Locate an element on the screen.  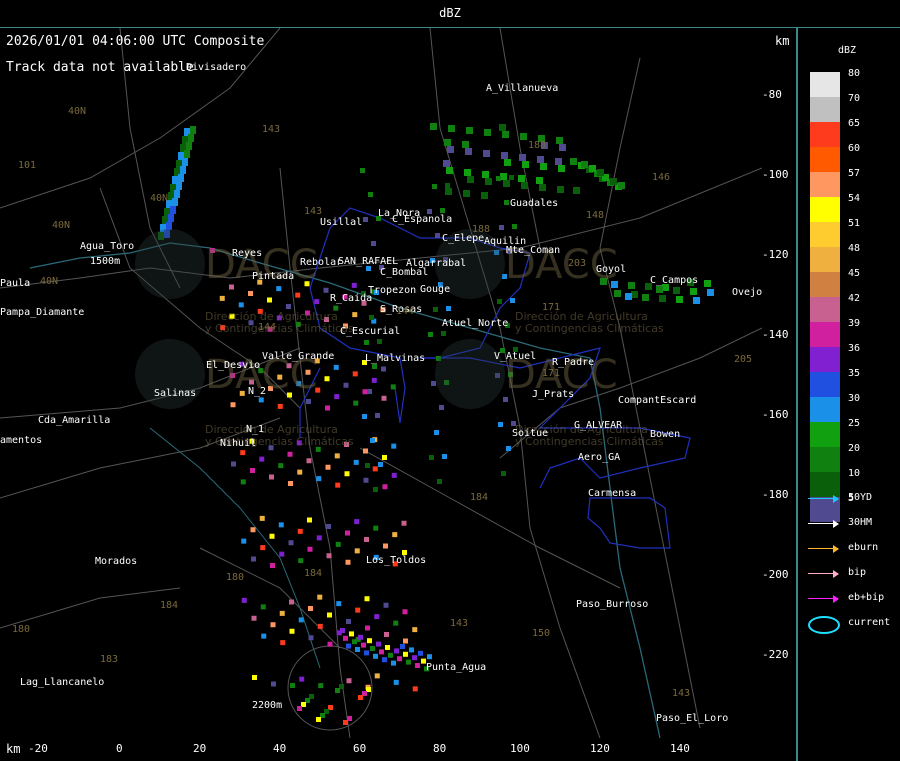
y-tick: -200 is located at coordinates (775, 574).